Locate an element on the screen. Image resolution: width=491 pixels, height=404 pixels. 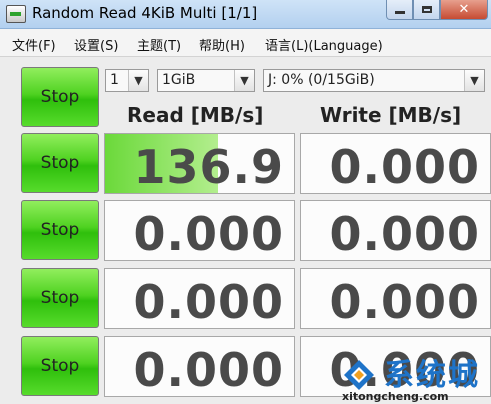
menu-bar: 文件(F) 设置(S) 主题(T) 帮助(H) 语言(L)(Language) is located at coordinates (245, 43).